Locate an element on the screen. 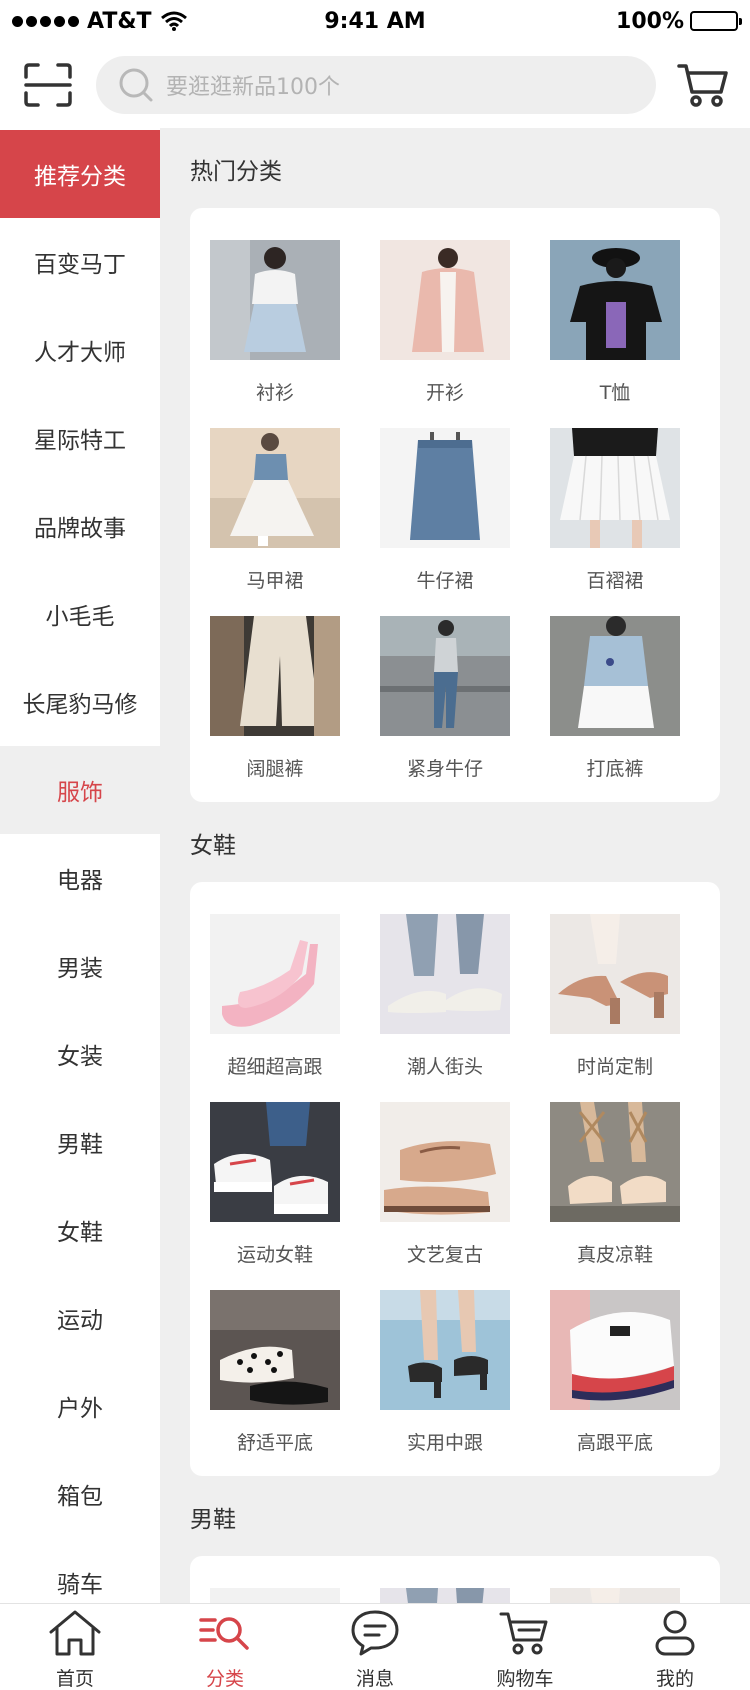  sidebar-item: 女鞋 is located at coordinates (80, 1230).